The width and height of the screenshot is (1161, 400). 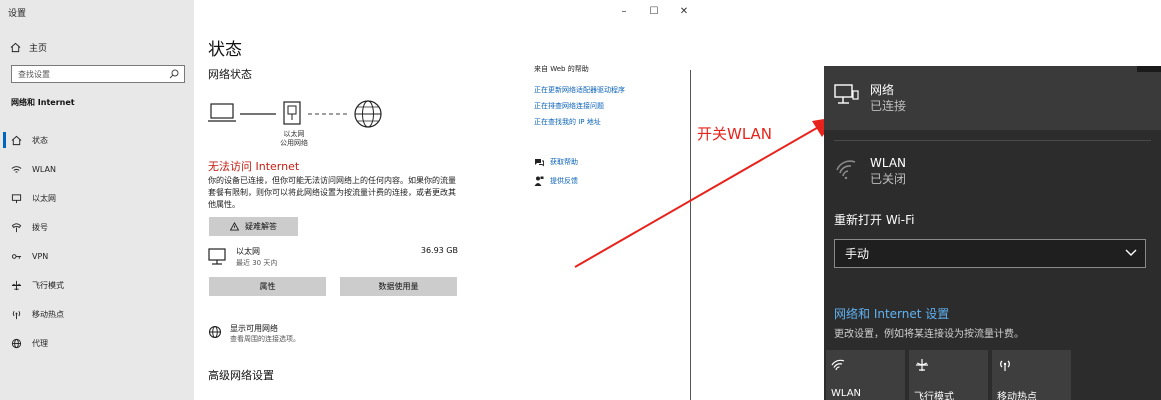 I want to click on available-networks-title: 显示可用网络, so click(x=254, y=328).